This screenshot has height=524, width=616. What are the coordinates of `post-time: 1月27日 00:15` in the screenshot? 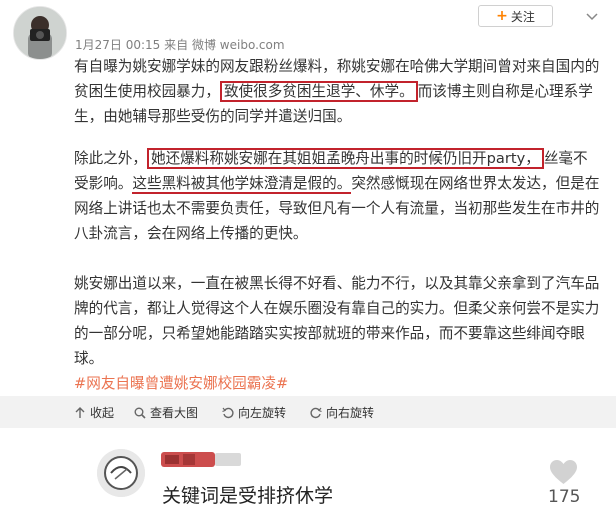 It's located at (117, 45).